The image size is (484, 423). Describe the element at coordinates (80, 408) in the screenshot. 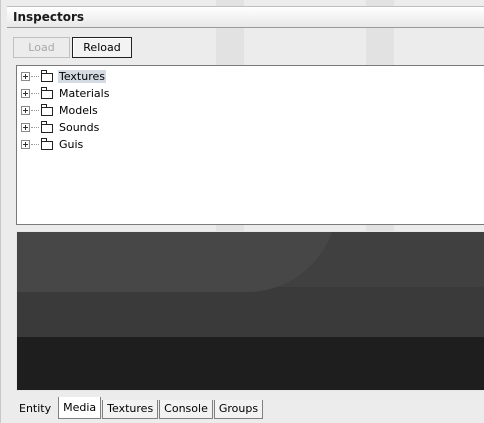

I see `tab-media: Media` at that location.